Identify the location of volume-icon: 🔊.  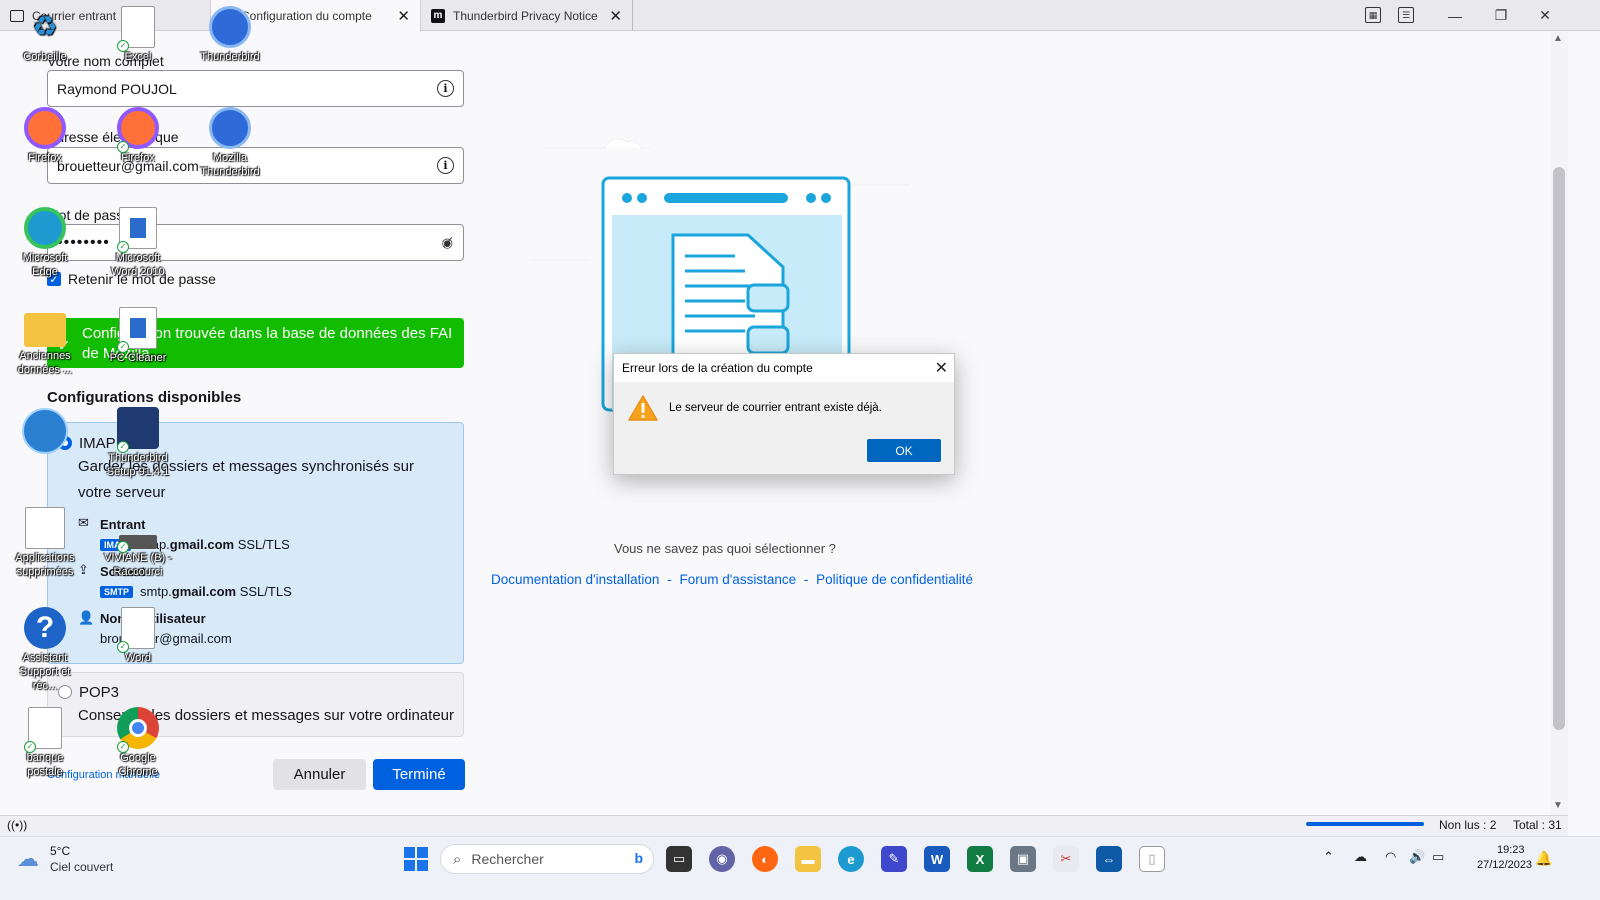
(1417, 857).